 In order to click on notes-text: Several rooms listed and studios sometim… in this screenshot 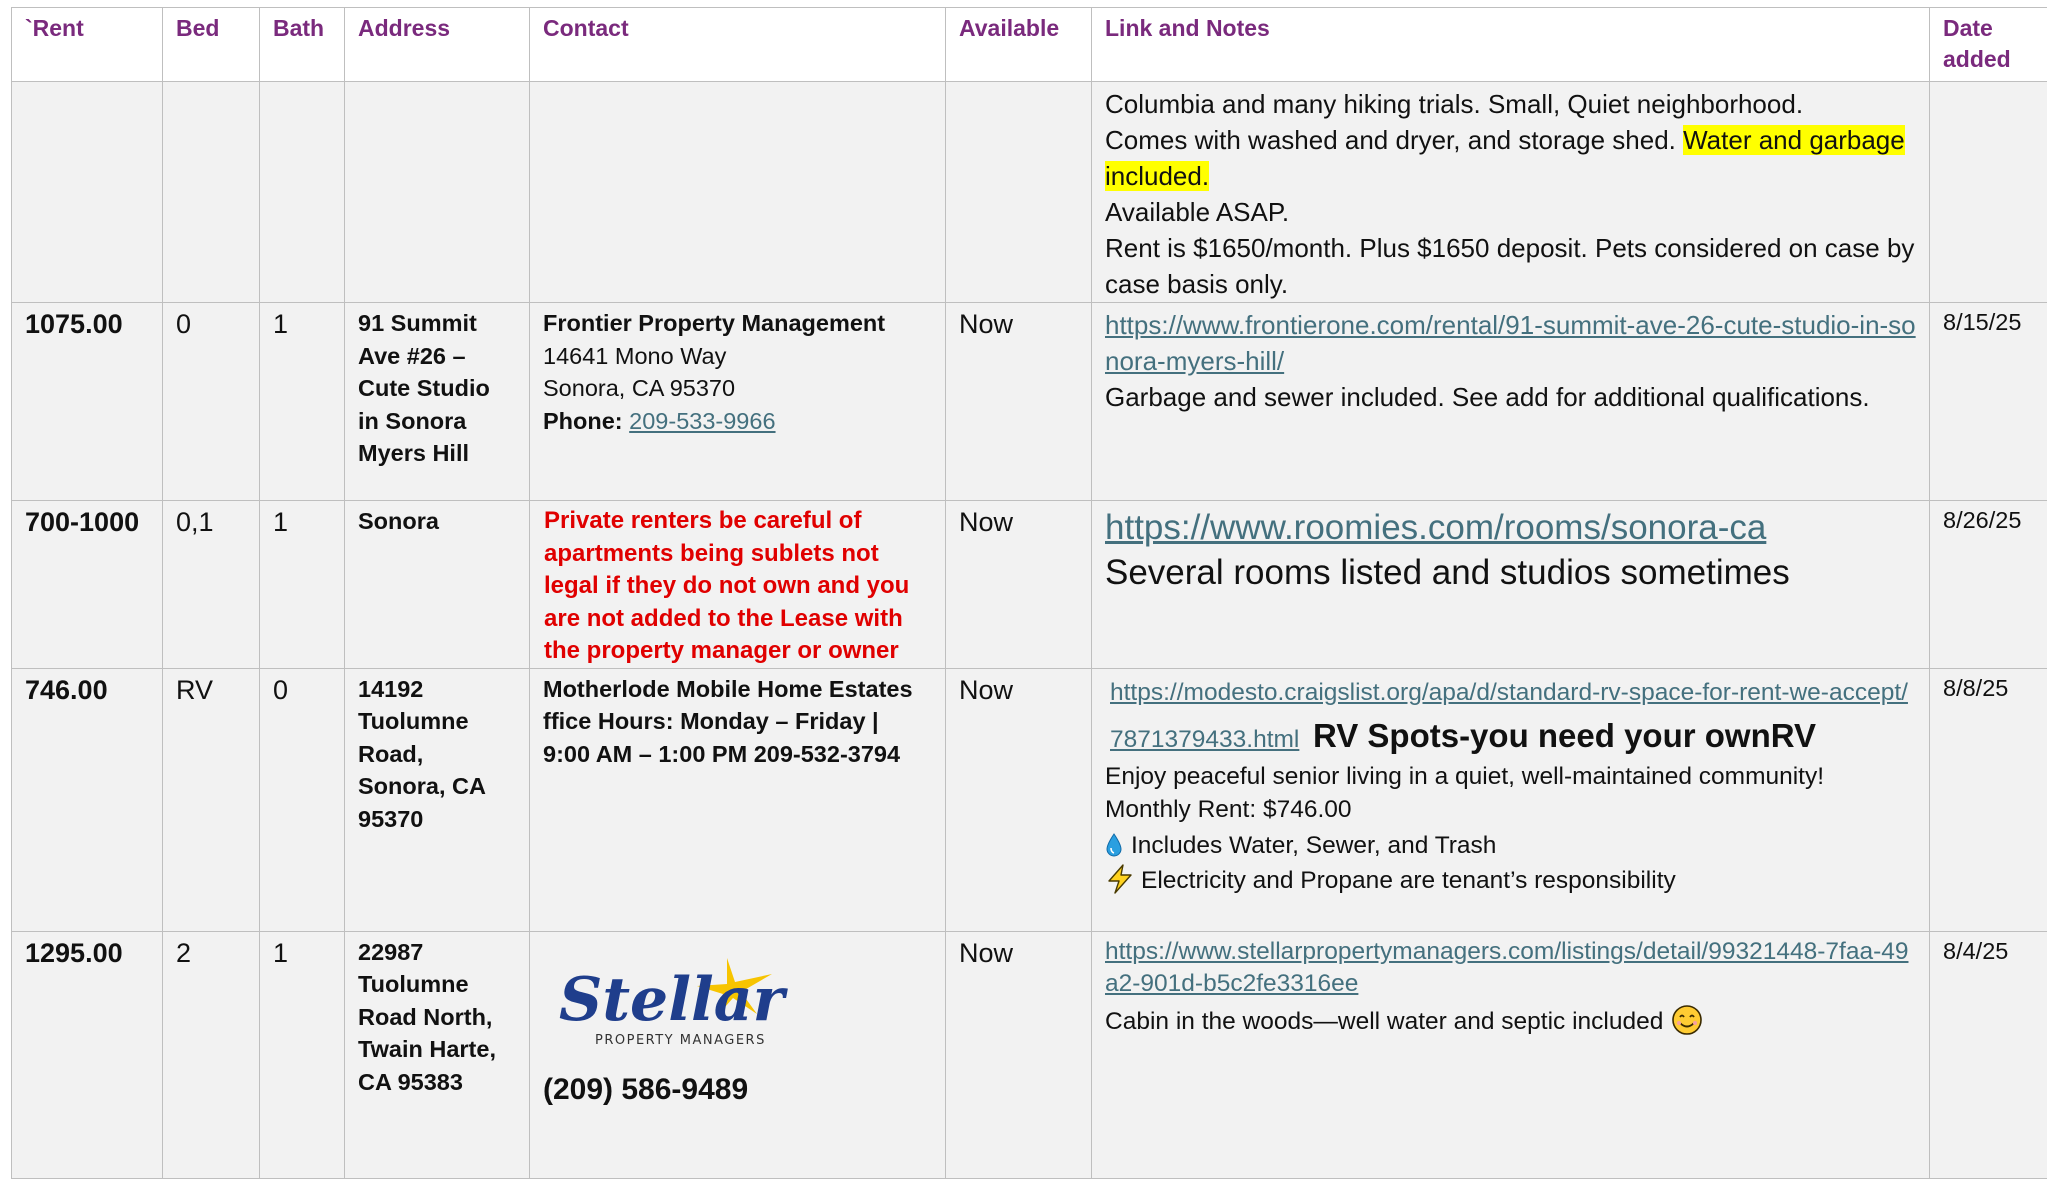, I will do `click(1510, 573)`.